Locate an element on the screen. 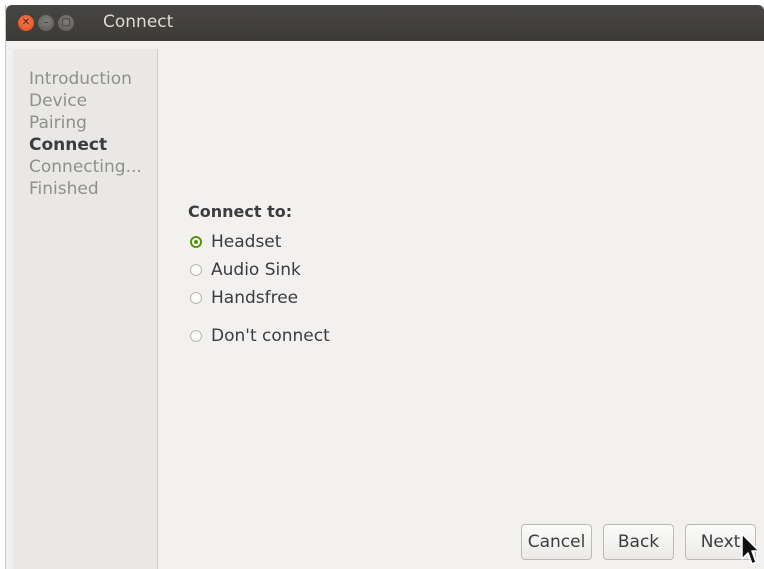 The width and height of the screenshot is (764, 569). option-label: Don't connect is located at coordinates (270, 336).